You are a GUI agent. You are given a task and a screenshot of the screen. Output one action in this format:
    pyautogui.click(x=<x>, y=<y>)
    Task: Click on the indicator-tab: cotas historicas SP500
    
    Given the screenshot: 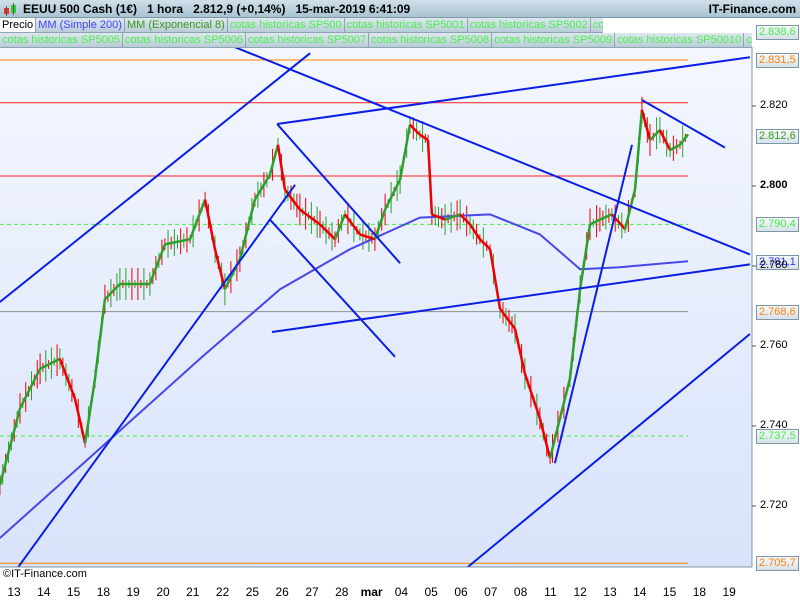 What is the action you would take?
    pyautogui.click(x=286, y=25)
    